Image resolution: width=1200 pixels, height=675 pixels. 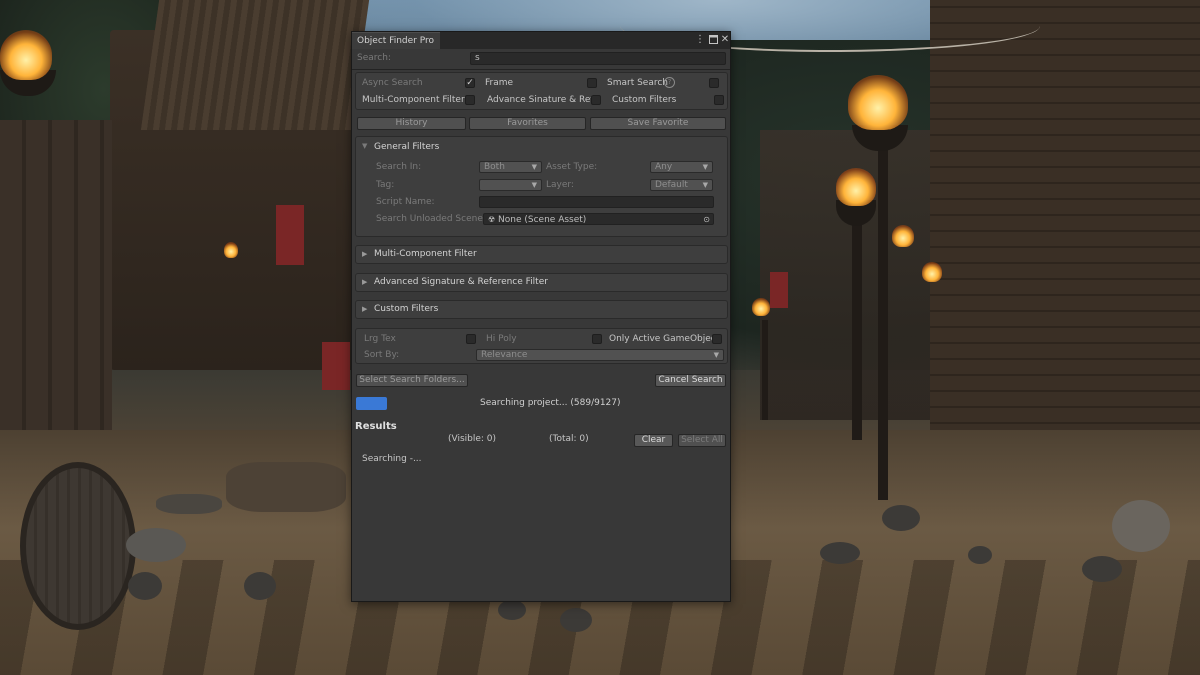 I want to click on window-tab: Object Finder Pro, so click(x=396, y=40).